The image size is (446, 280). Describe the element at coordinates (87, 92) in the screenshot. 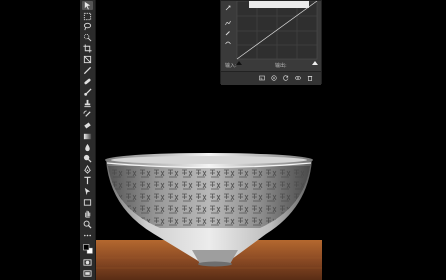

I see `brush-icon` at that location.